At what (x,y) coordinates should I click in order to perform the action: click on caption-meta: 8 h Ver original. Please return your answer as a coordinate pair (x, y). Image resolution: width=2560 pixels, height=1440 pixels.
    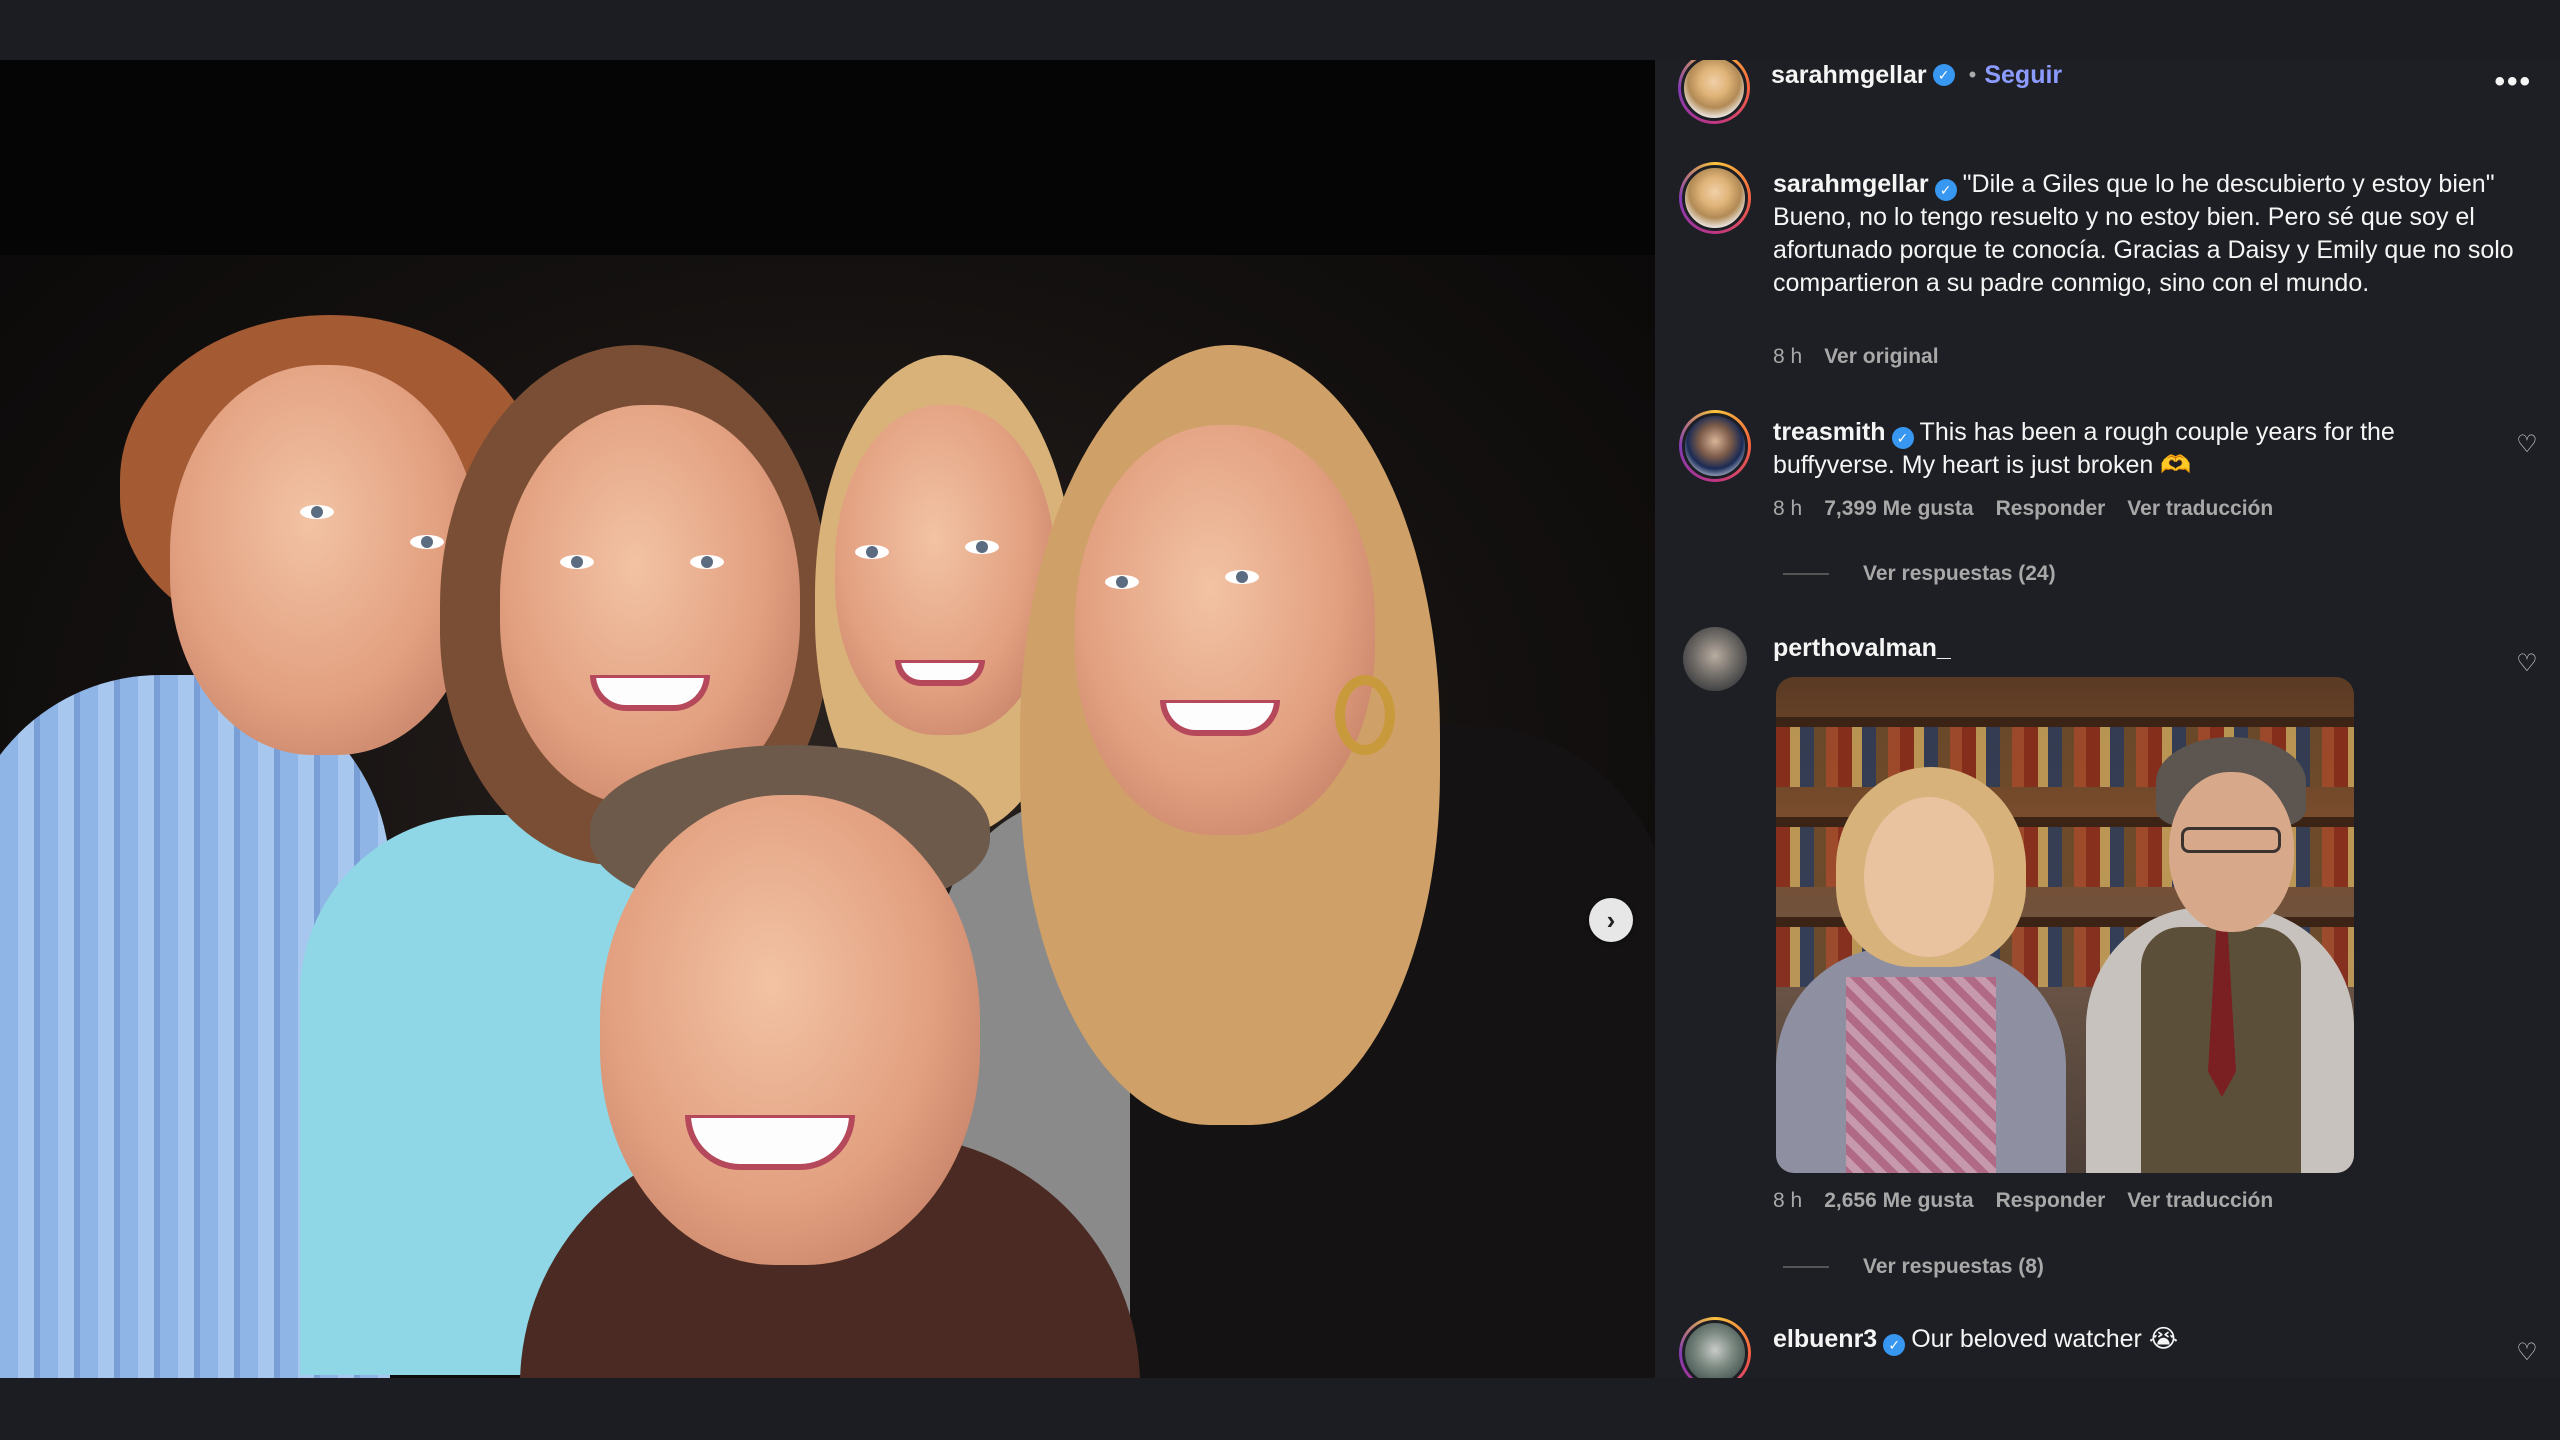
    Looking at the image, I should click on (1856, 357).